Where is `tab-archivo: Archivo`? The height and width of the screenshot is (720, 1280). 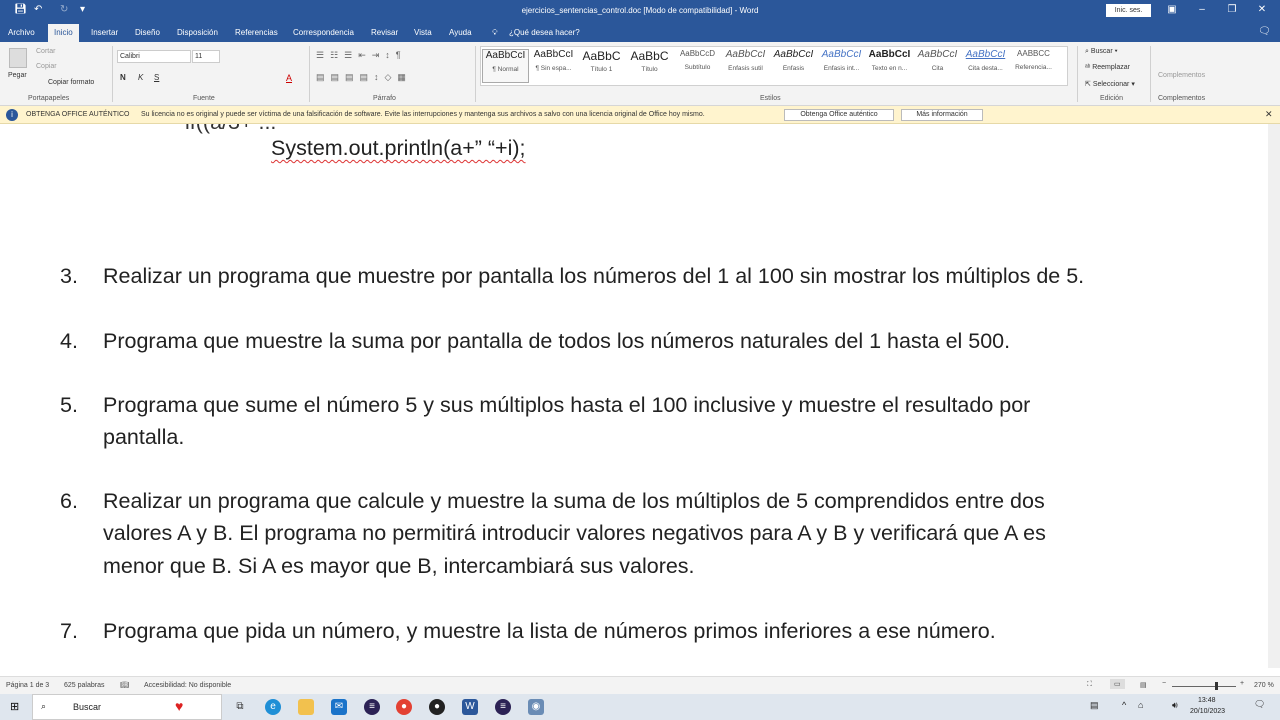 tab-archivo: Archivo is located at coordinates (21, 32).